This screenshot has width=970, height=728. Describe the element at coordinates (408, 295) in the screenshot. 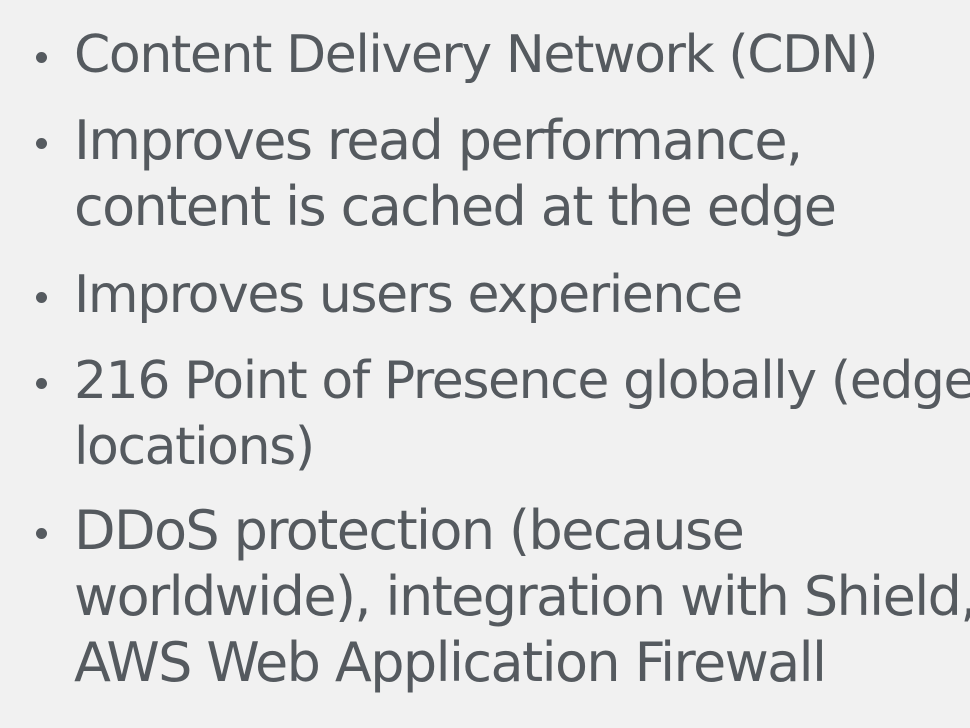

I see `bullet-line: Improves users experience` at that location.